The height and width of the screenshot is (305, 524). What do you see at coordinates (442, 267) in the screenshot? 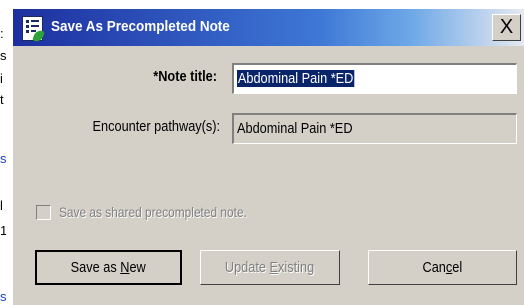
I see `cancel-button: Cancel` at bounding box center [442, 267].